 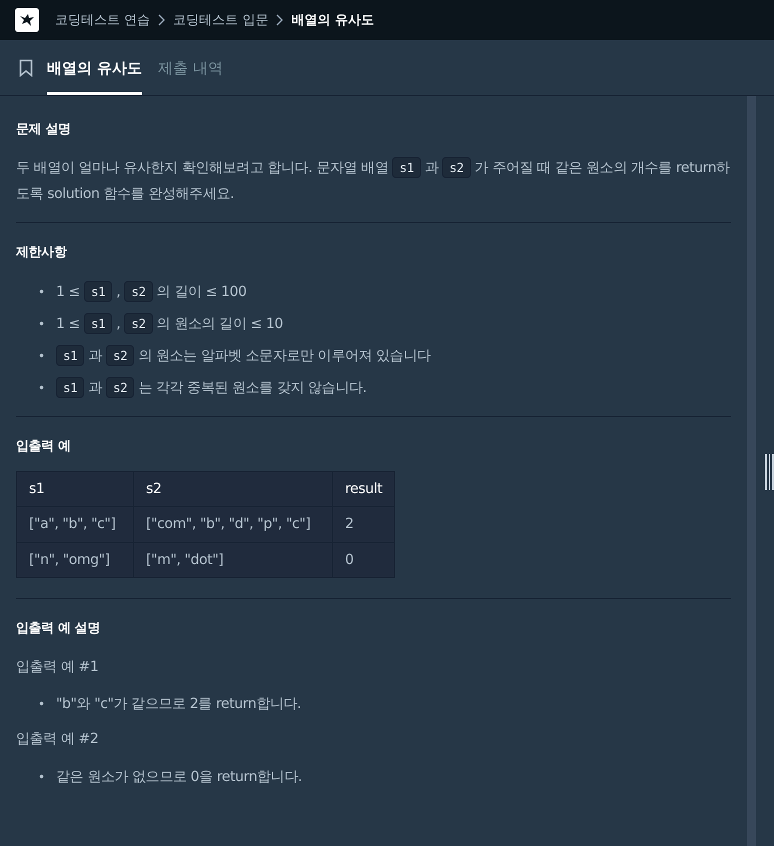 What do you see at coordinates (751, 471) in the screenshot?
I see `scrollbar` at bounding box center [751, 471].